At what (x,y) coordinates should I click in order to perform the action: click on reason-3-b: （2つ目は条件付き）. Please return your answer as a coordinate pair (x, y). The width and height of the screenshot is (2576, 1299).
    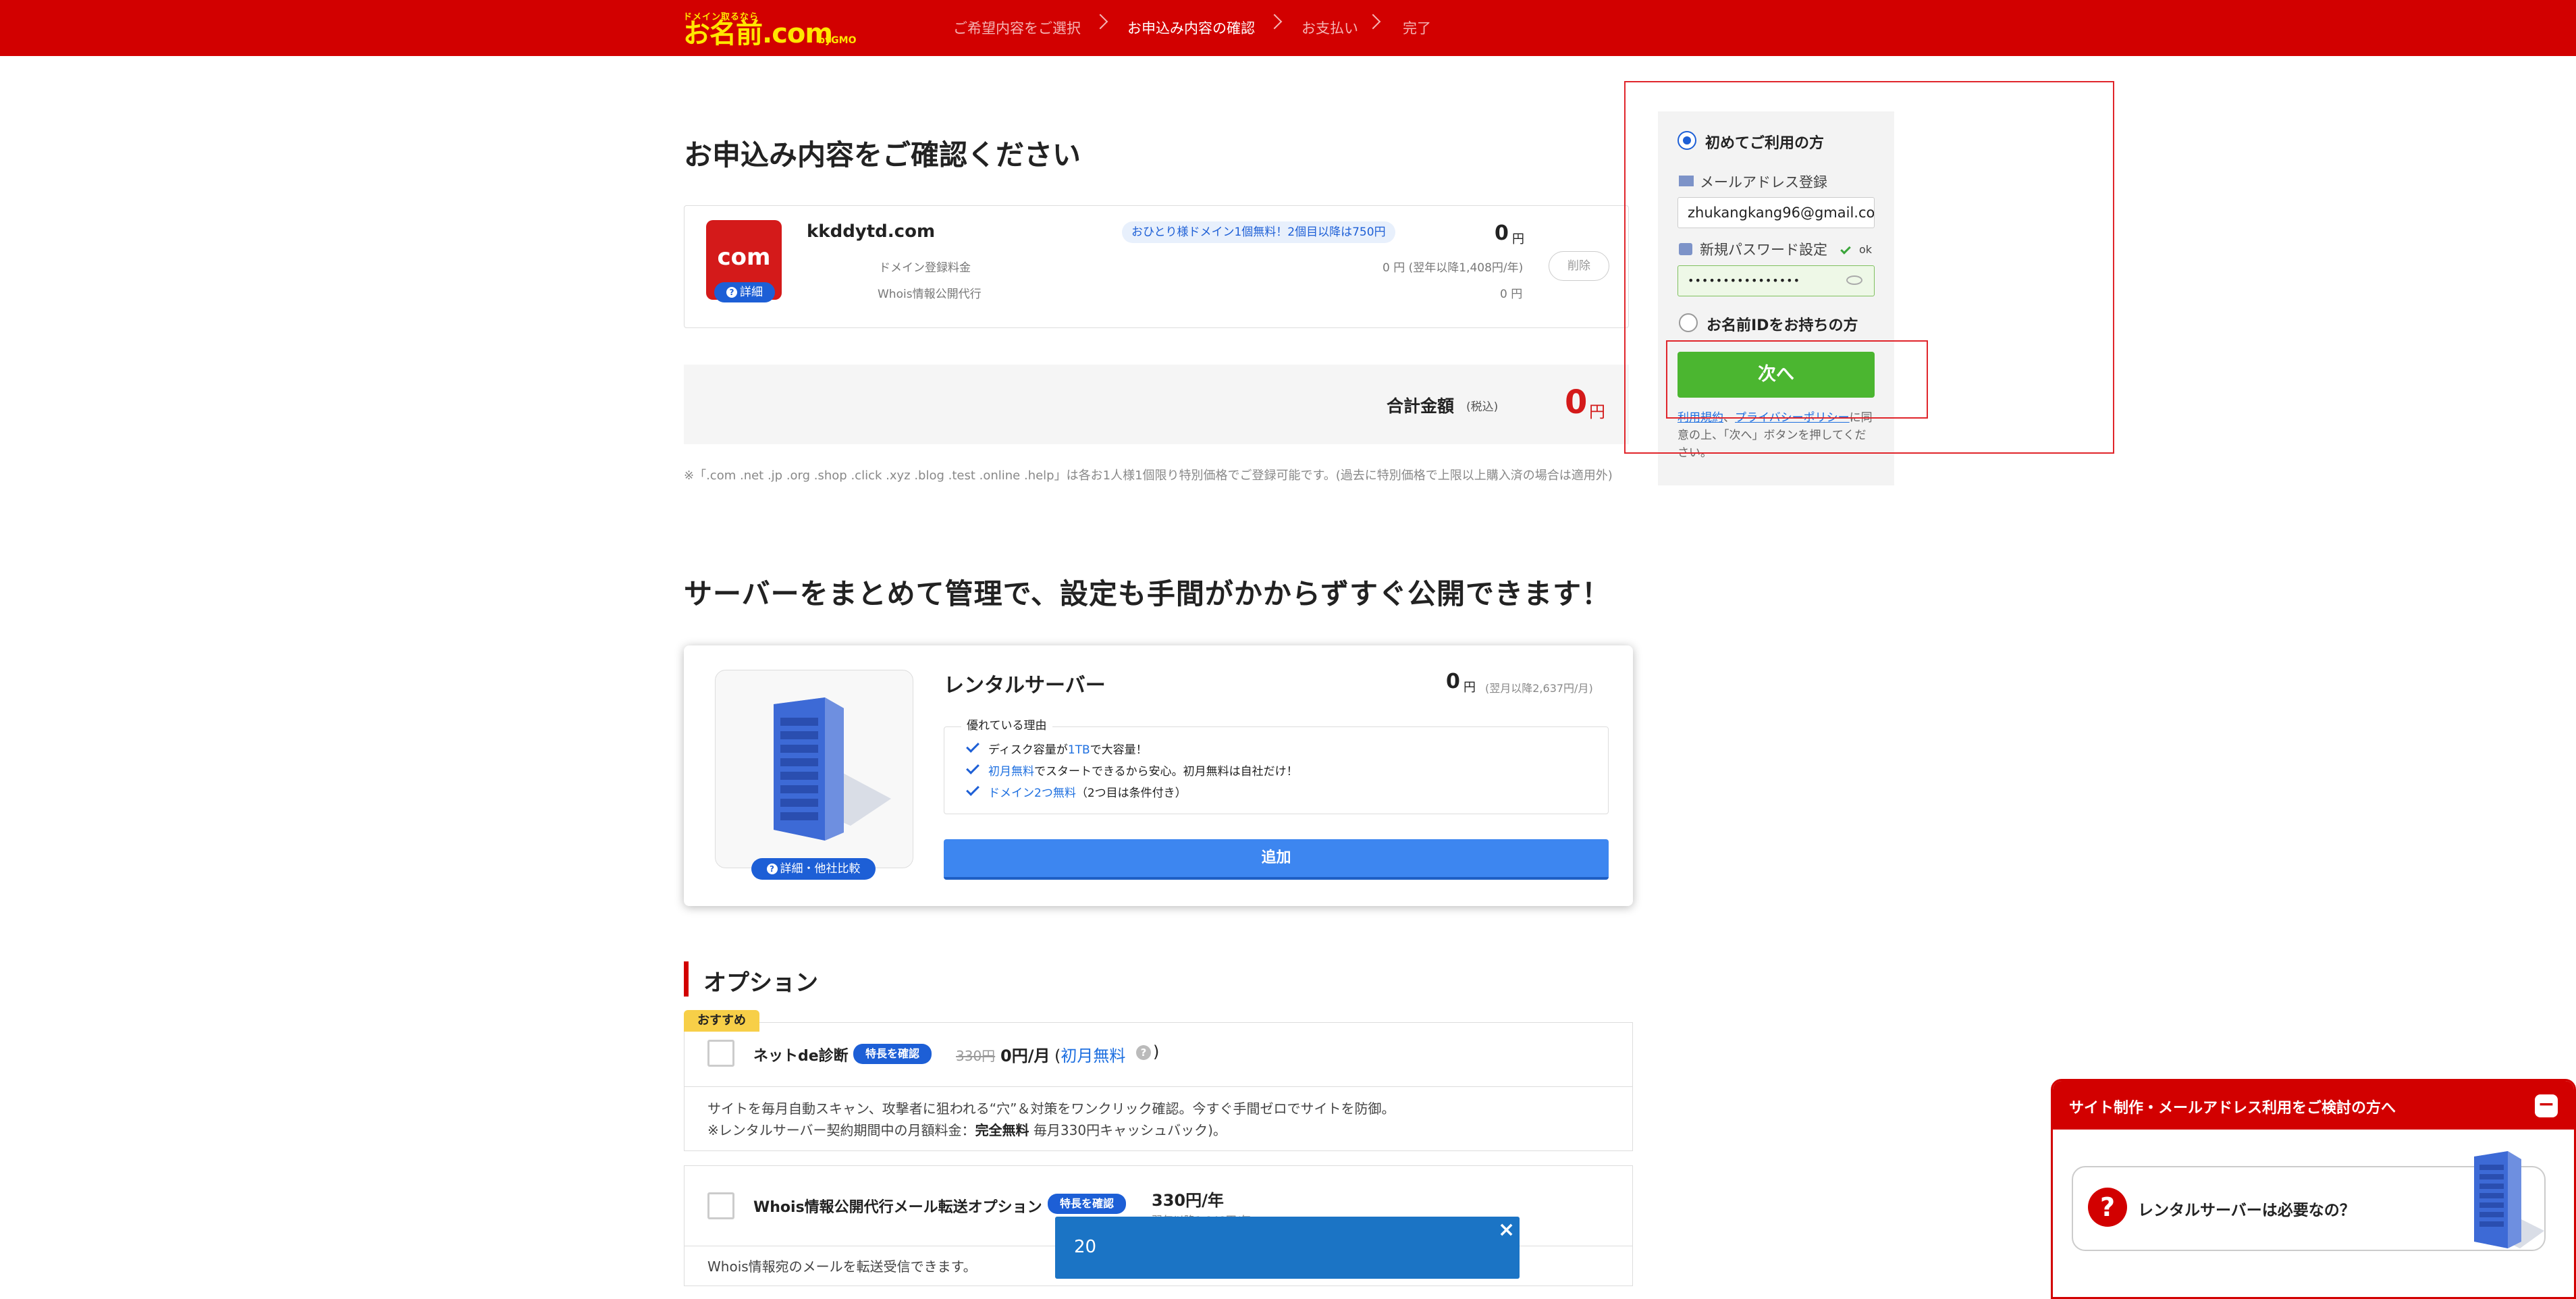
    Looking at the image, I should click on (1131, 793).